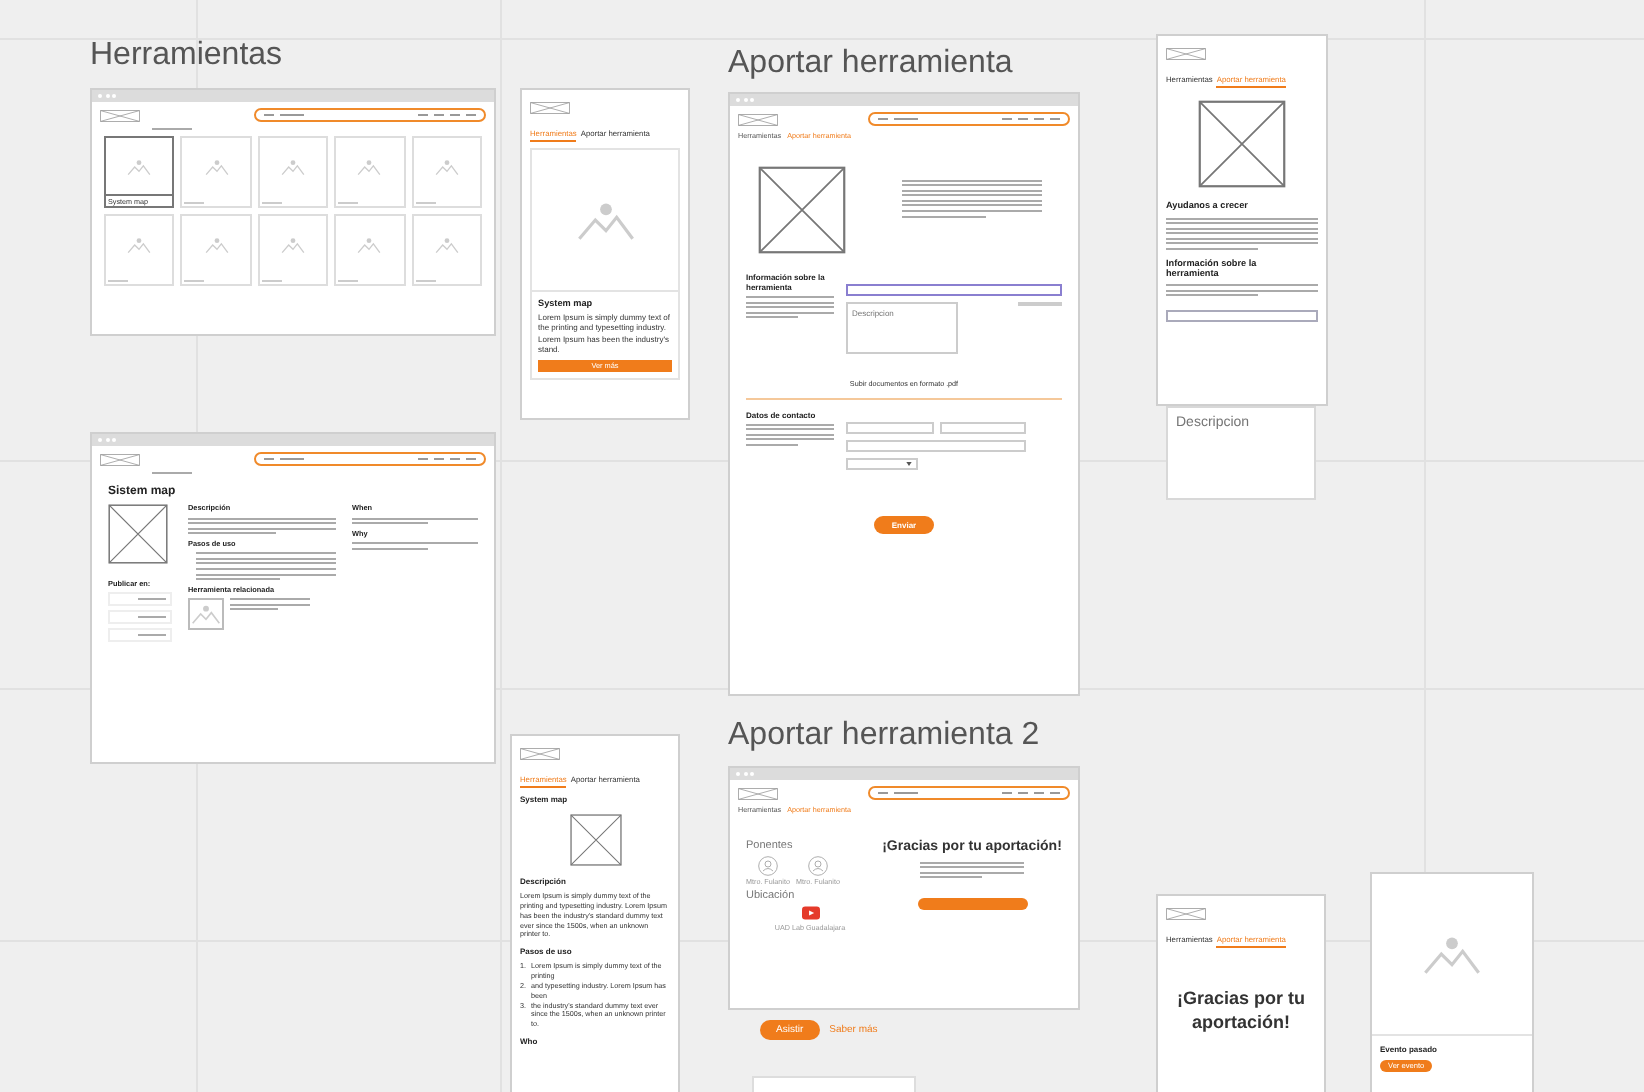  I want to click on last-name-field, so click(982, 427).